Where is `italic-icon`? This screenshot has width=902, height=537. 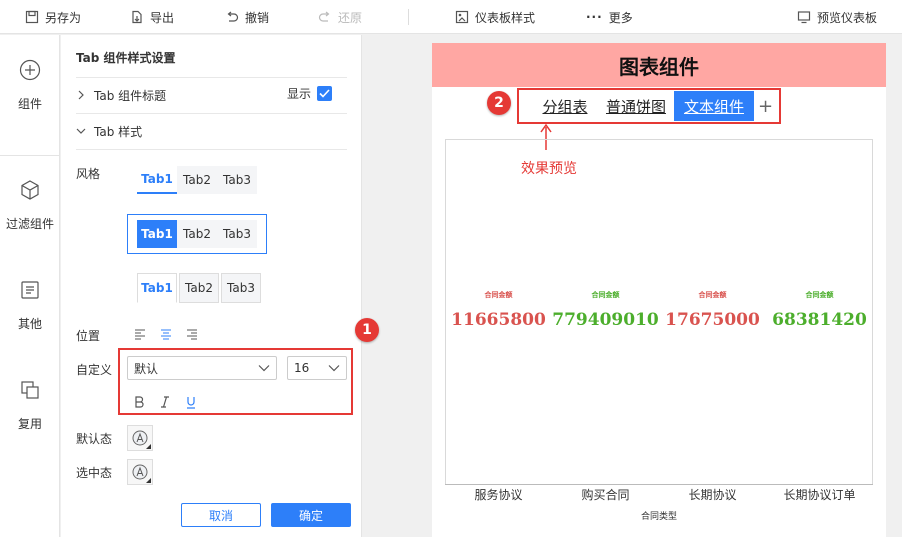
italic-icon is located at coordinates (165, 402).